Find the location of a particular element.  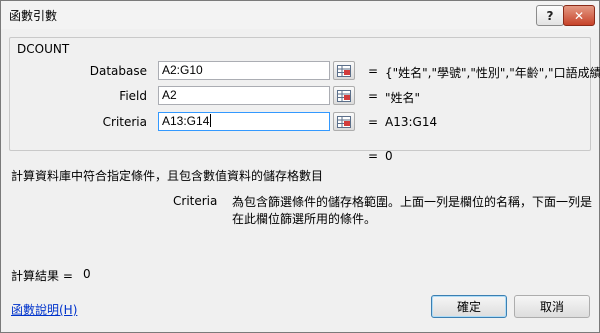

window-title: 函數引數 is located at coordinates (33, 16).